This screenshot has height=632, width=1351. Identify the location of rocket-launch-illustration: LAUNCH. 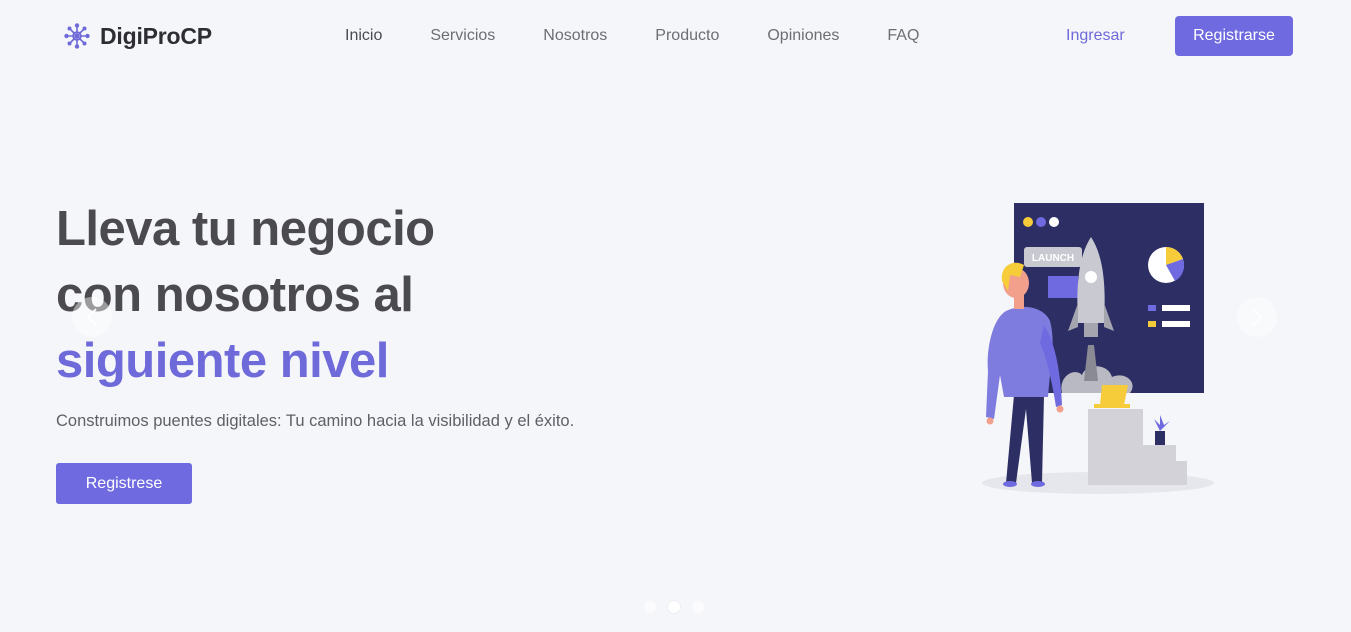
(1098, 348).